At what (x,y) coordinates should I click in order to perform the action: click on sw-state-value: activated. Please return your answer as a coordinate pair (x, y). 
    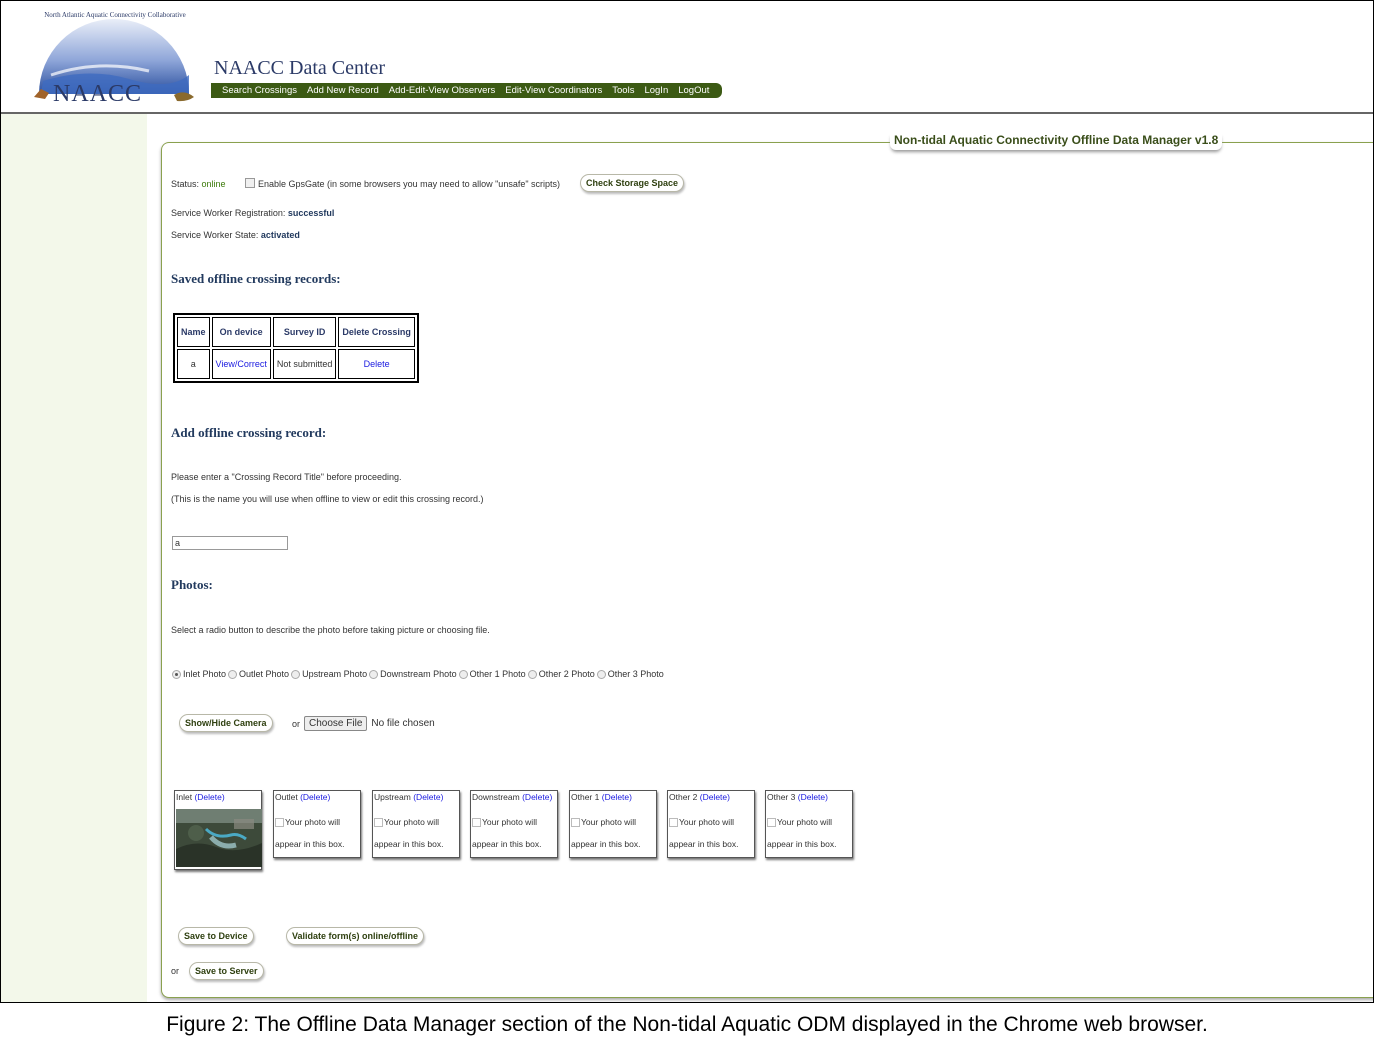
    Looking at the image, I should click on (280, 235).